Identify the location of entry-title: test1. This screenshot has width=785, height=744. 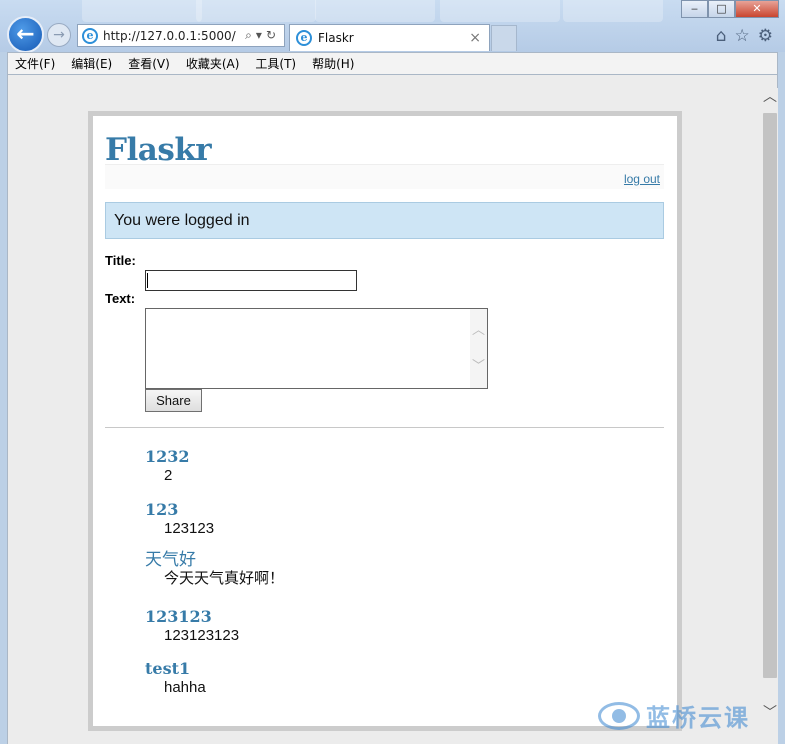
(168, 668).